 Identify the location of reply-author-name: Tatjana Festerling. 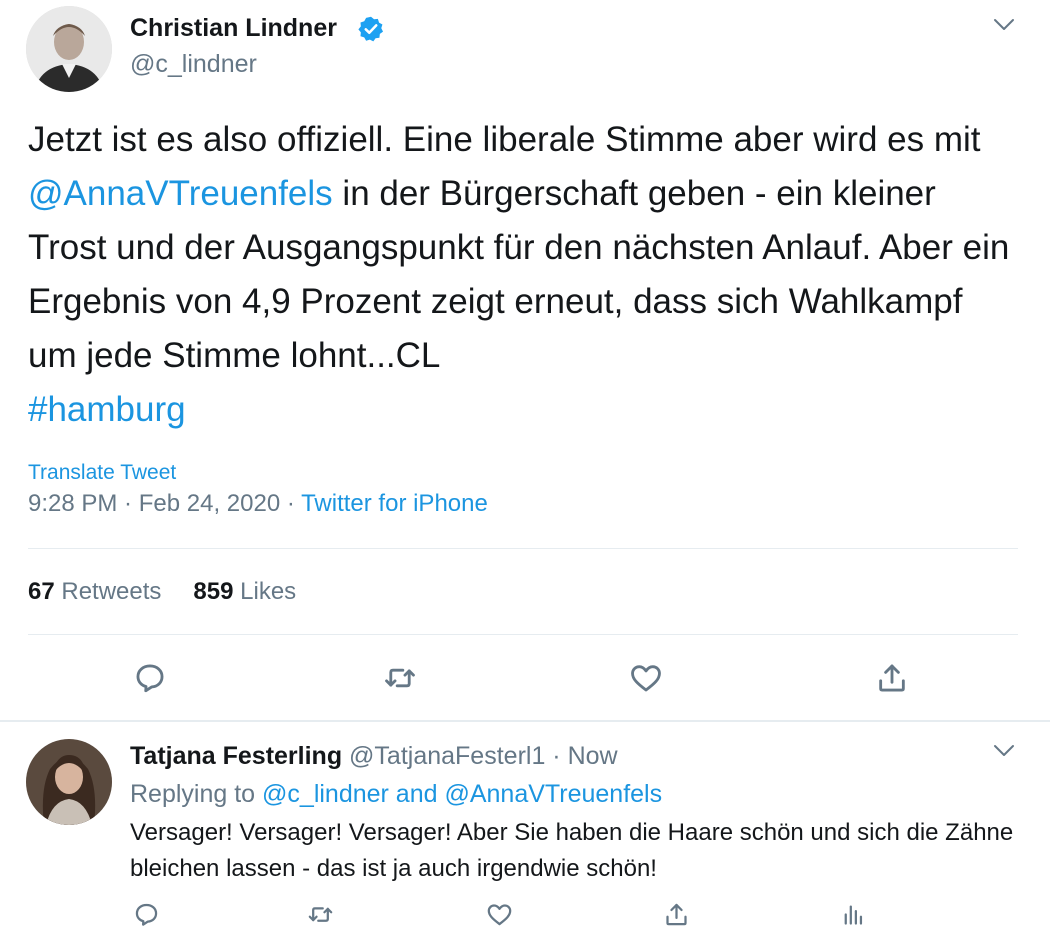
(236, 756).